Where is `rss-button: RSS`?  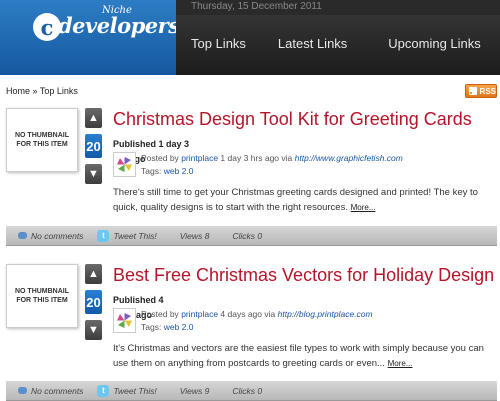 rss-button: RSS is located at coordinates (481, 91).